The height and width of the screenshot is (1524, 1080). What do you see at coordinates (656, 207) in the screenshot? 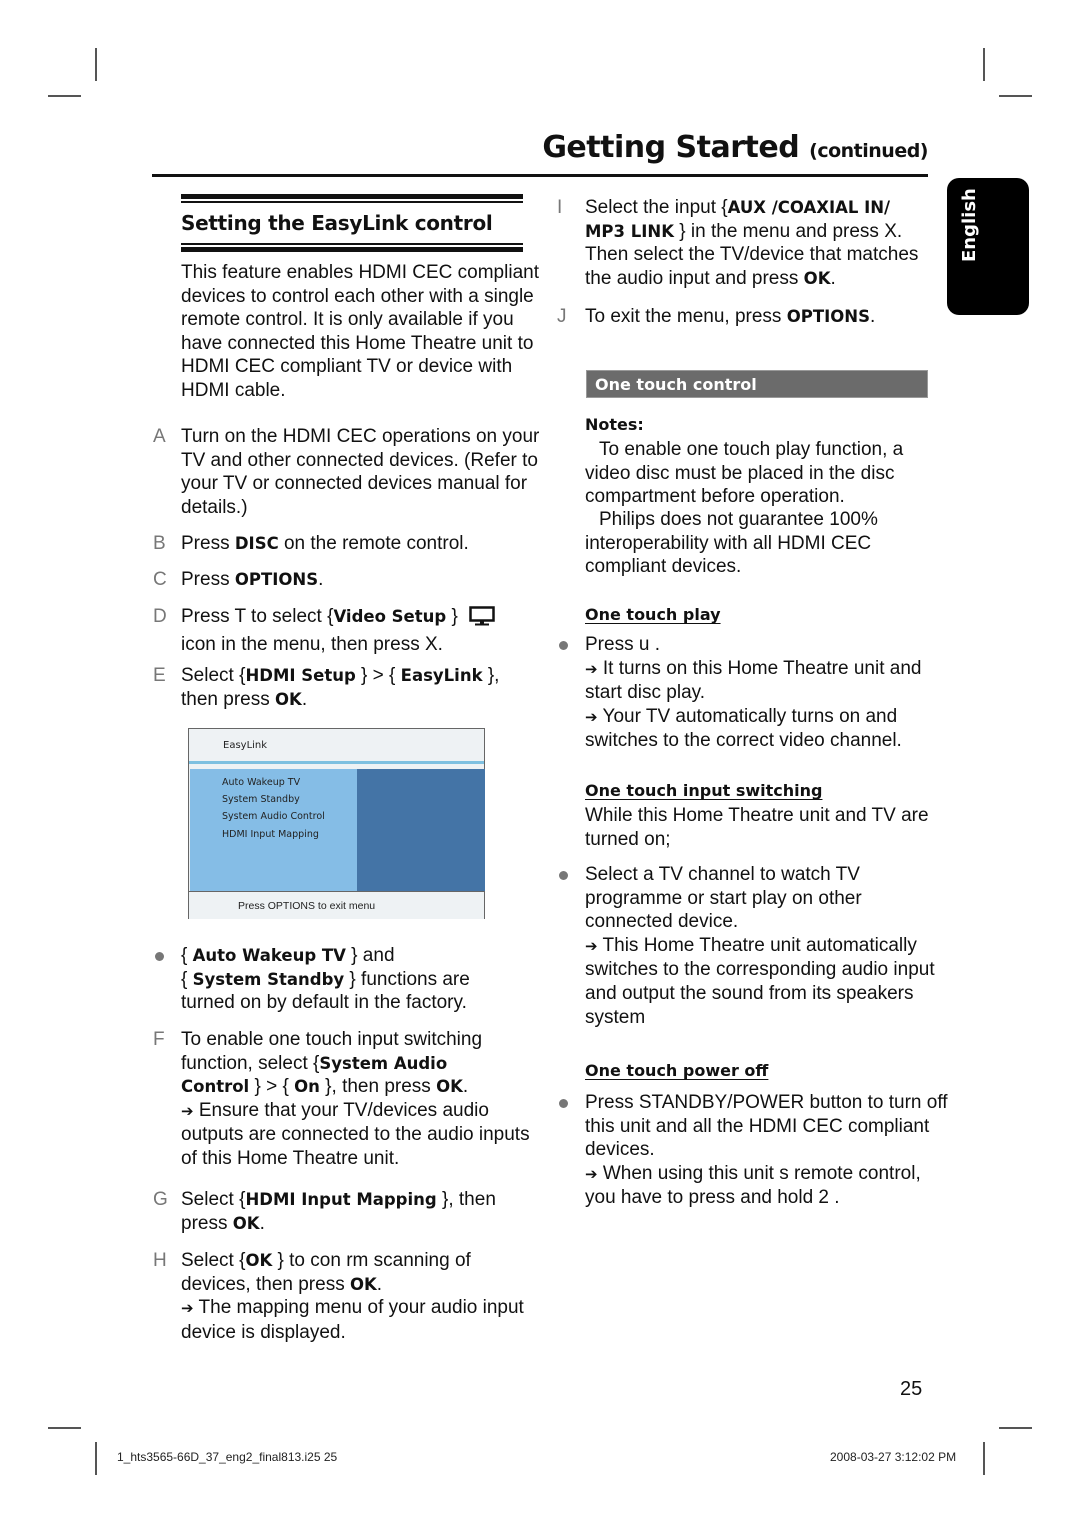
I see `step-text: Select the input {` at bounding box center [656, 207].